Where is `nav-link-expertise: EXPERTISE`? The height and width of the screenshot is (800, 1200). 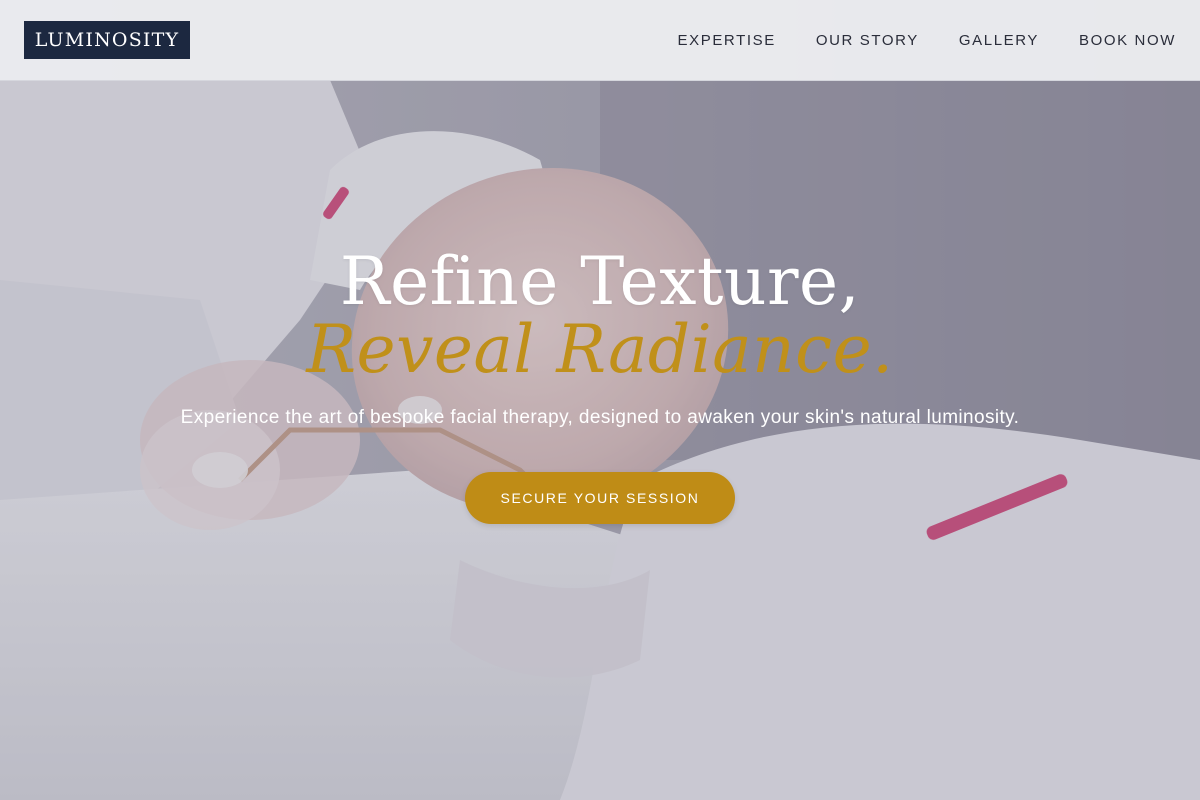
nav-link-expertise: EXPERTISE is located at coordinates (727, 40).